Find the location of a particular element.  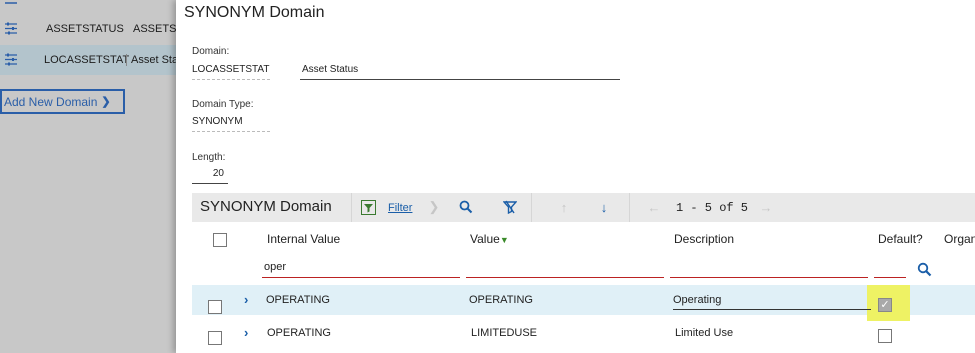

domain-desc: ASSETST is located at coordinates (154, 29).